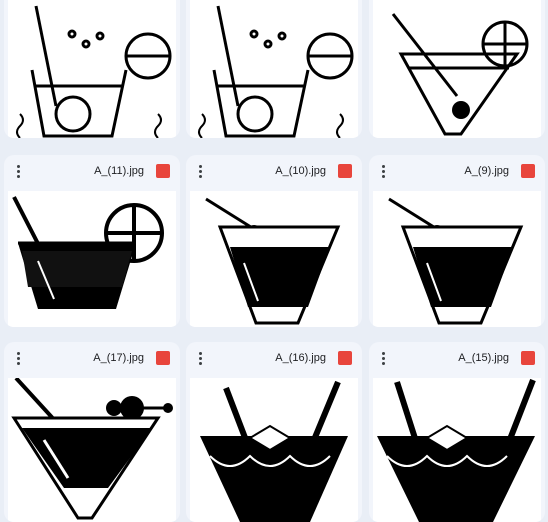 This screenshot has width=548, height=522. Describe the element at coordinates (457, 173) in the screenshot. I see `card-header: A_(9).jpg` at that location.